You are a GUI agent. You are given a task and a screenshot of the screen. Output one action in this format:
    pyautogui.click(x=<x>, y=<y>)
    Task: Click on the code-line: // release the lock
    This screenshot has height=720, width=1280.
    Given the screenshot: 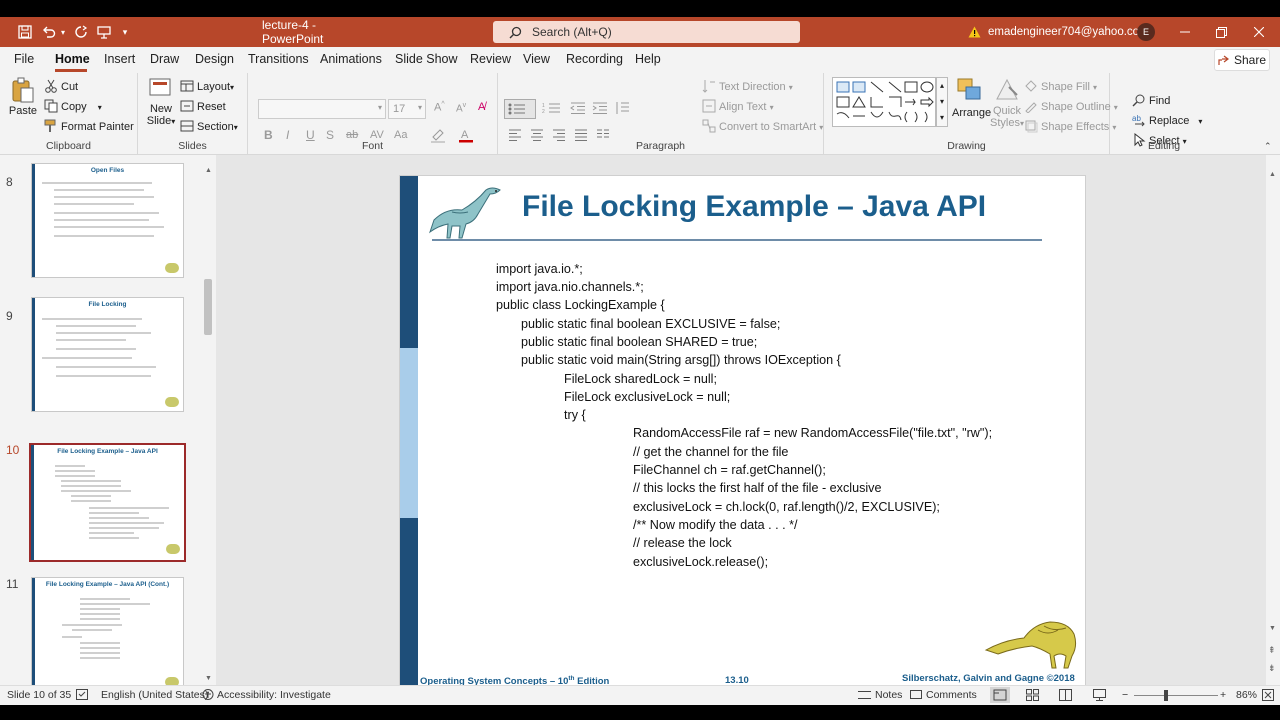 What is the action you would take?
    pyautogui.click(x=682, y=543)
    